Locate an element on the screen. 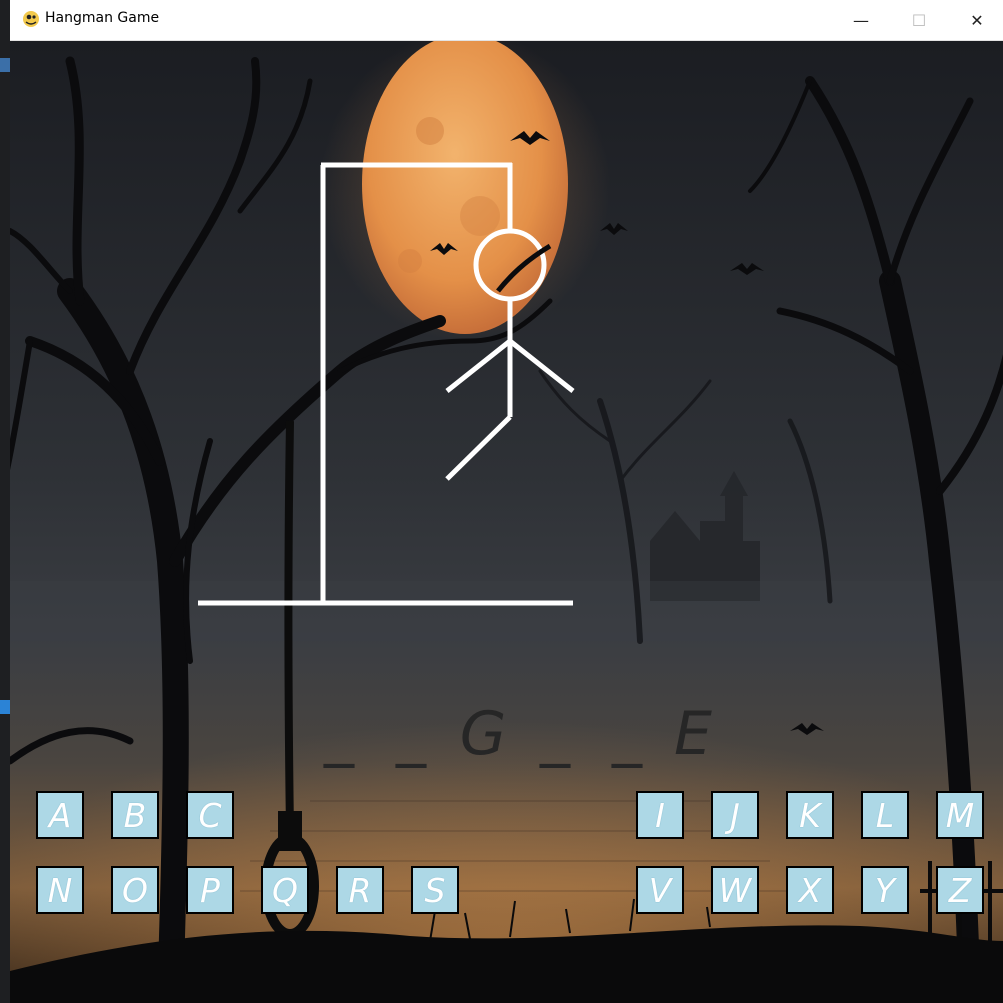 The image size is (1003, 1003). letter-button-s: S is located at coordinates (435, 890).